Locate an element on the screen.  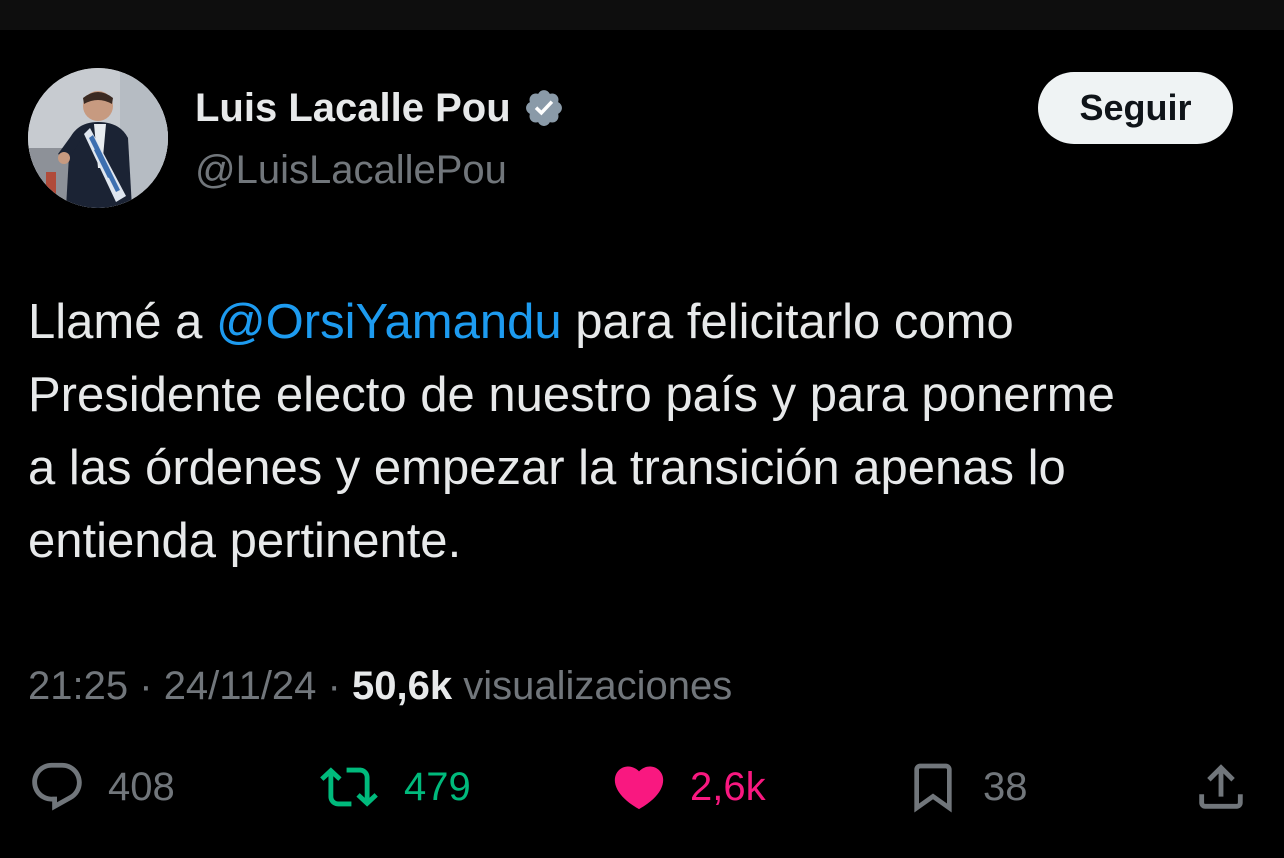
share-icon is located at coordinates (1221, 786).